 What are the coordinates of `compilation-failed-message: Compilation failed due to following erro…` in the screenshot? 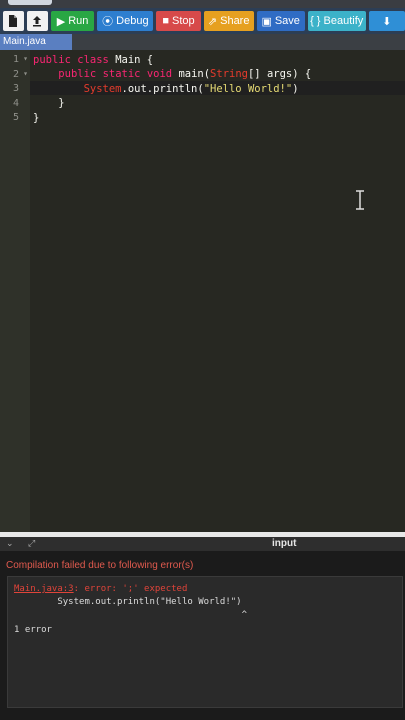 It's located at (100, 565).